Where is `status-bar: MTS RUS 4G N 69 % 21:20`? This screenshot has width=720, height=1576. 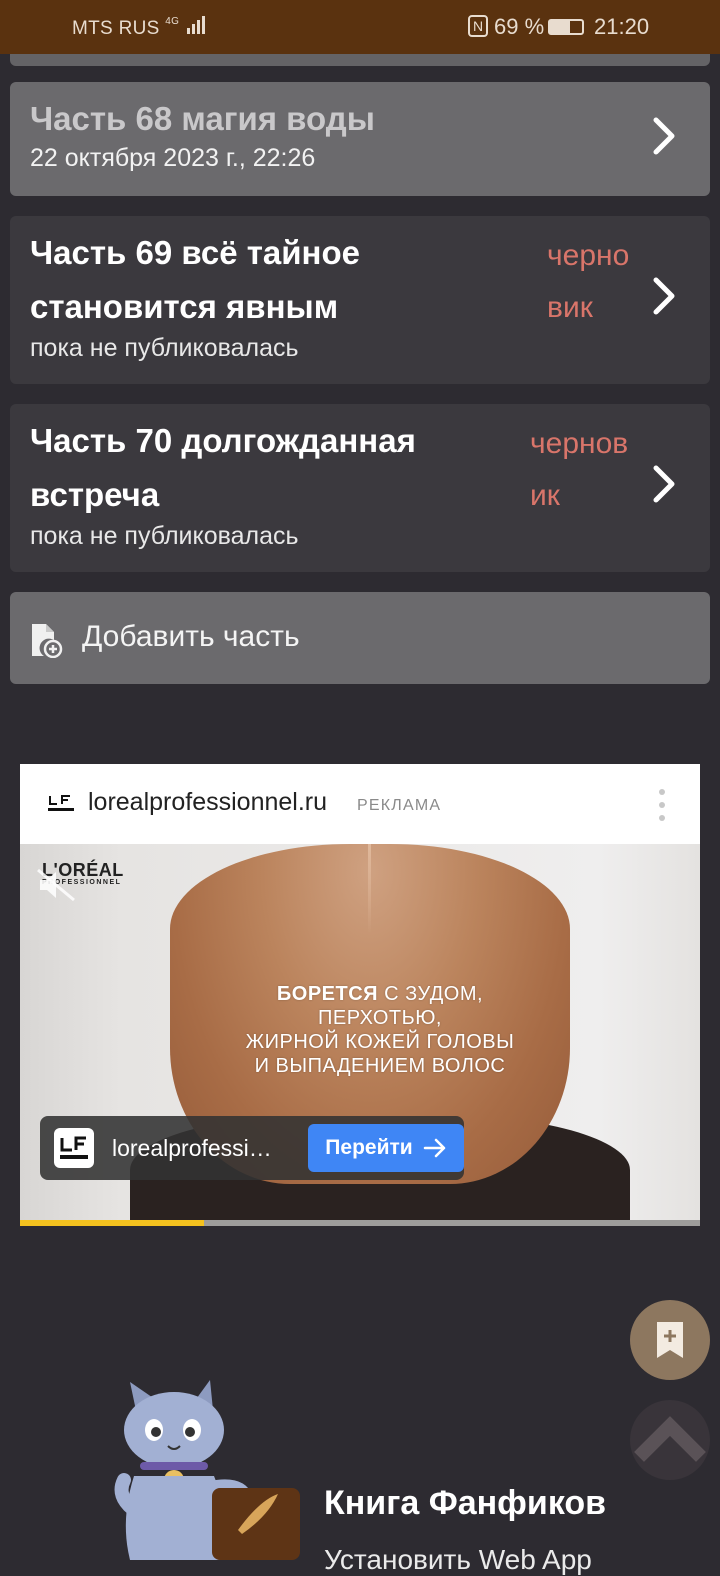 status-bar: MTS RUS 4G N 69 % 21:20 is located at coordinates (360, 27).